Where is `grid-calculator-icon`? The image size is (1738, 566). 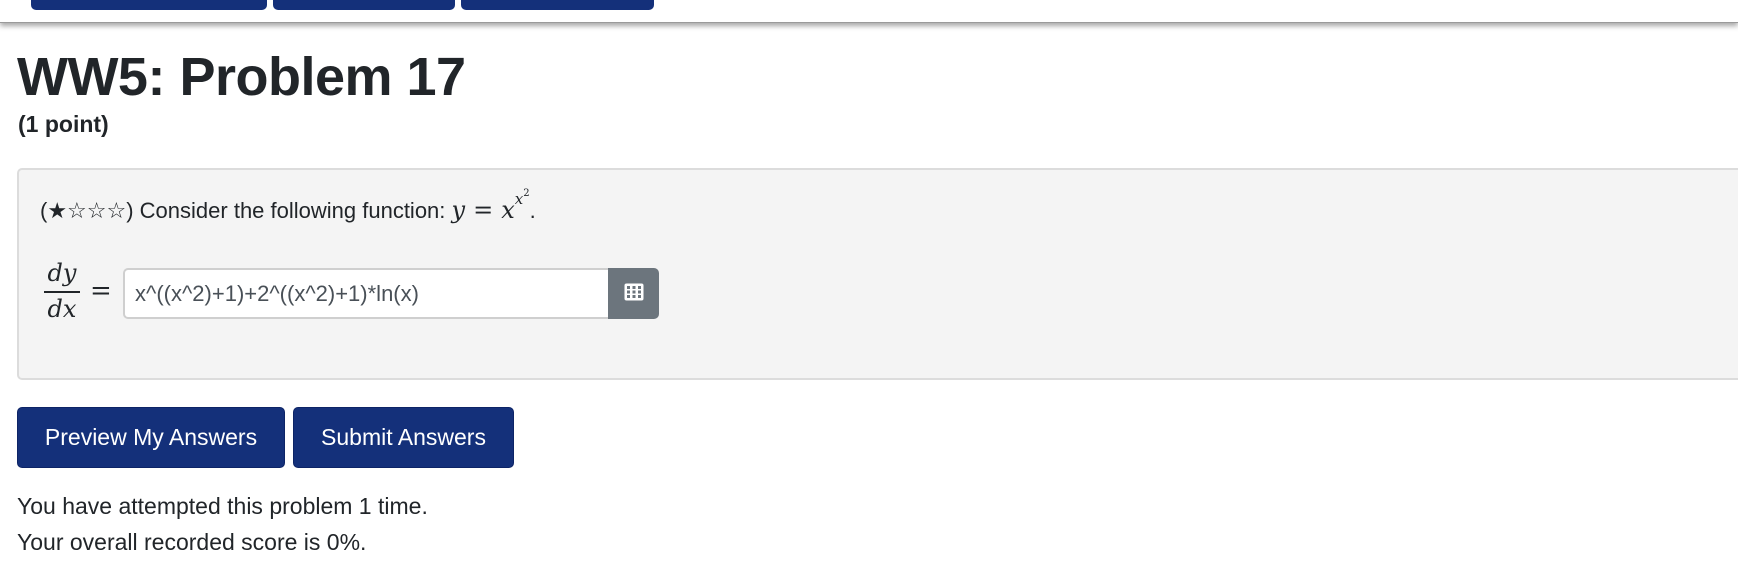 grid-calculator-icon is located at coordinates (634, 293).